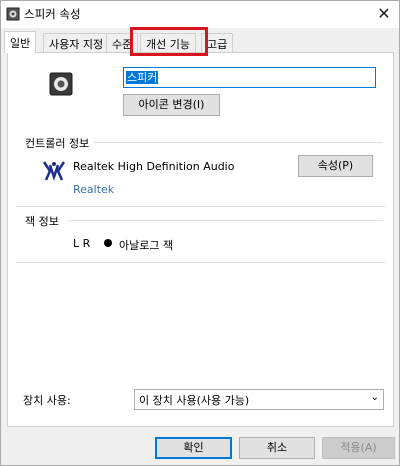  What do you see at coordinates (249, 77) in the screenshot?
I see `device-name-field: 스피커` at bounding box center [249, 77].